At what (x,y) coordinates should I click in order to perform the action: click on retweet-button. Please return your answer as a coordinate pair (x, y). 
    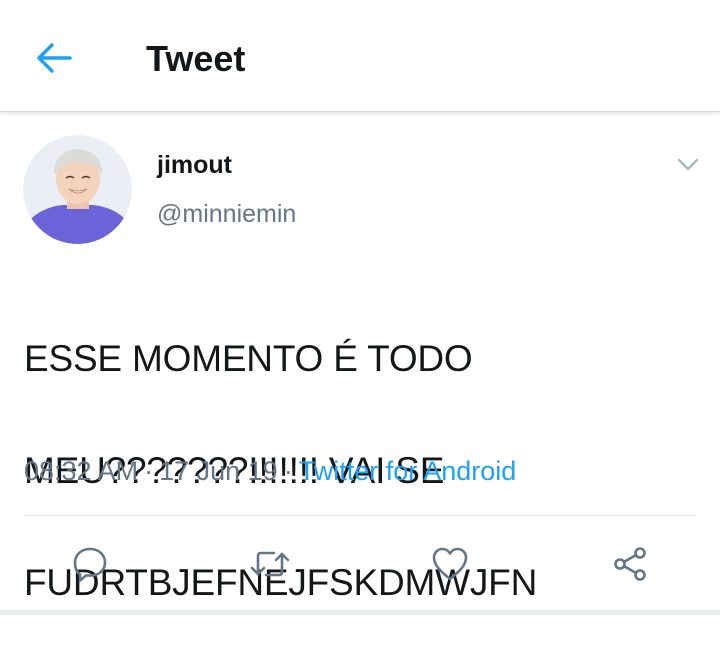
    Looking at the image, I should click on (270, 564).